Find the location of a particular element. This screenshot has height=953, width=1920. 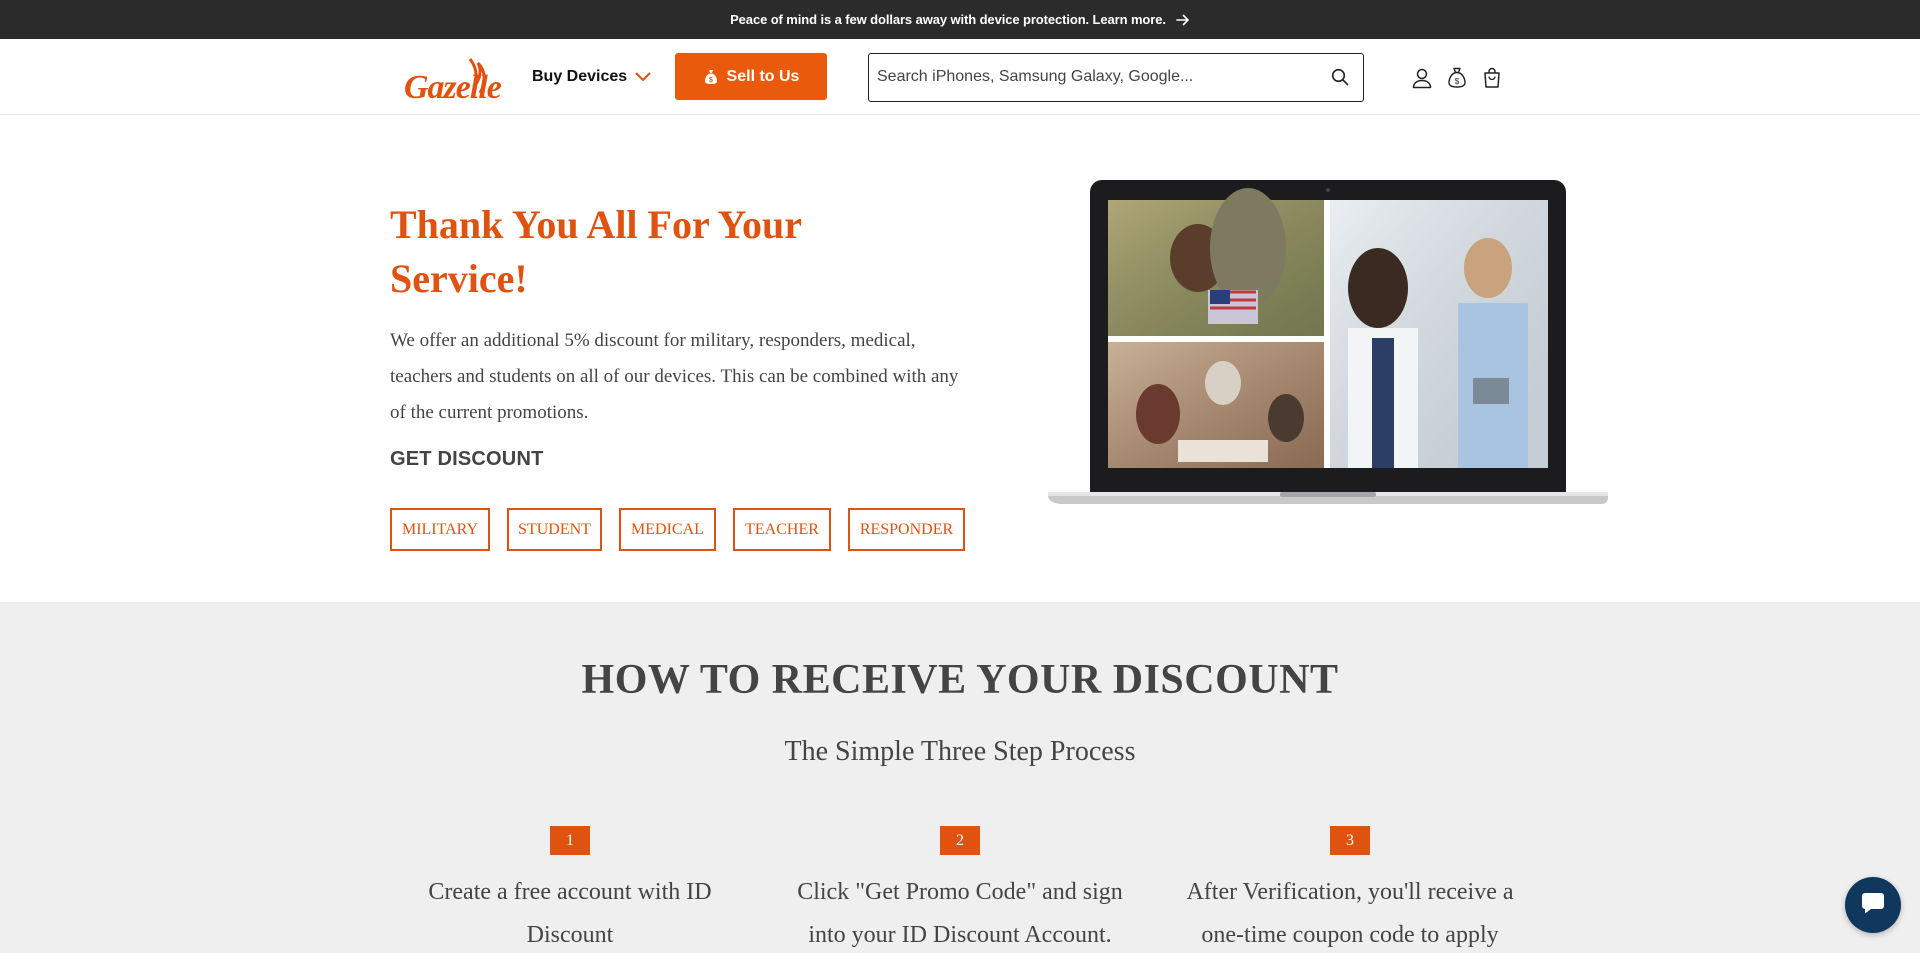

buy-devices-label: Buy Devices is located at coordinates (580, 76).